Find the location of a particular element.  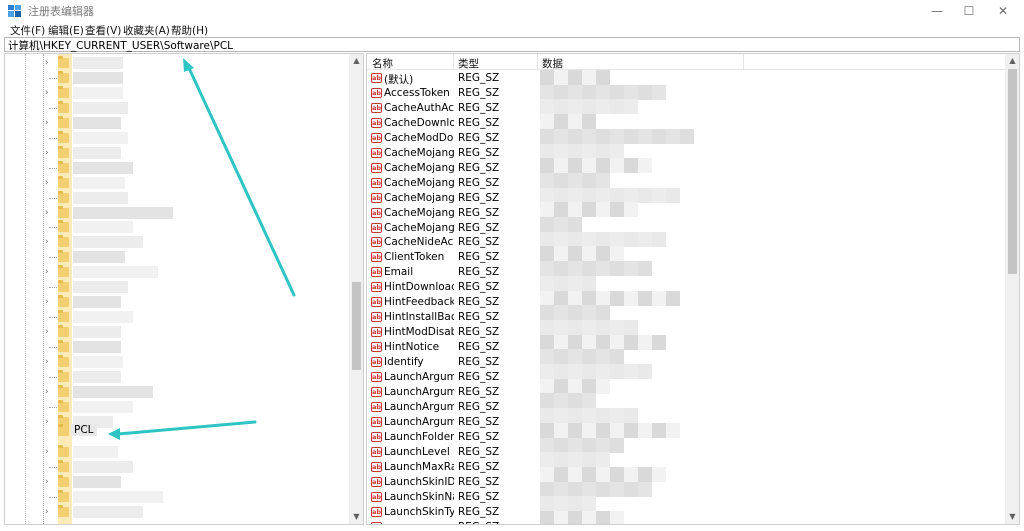

tree-scrollbar: ▲ ▼ is located at coordinates (356, 289).